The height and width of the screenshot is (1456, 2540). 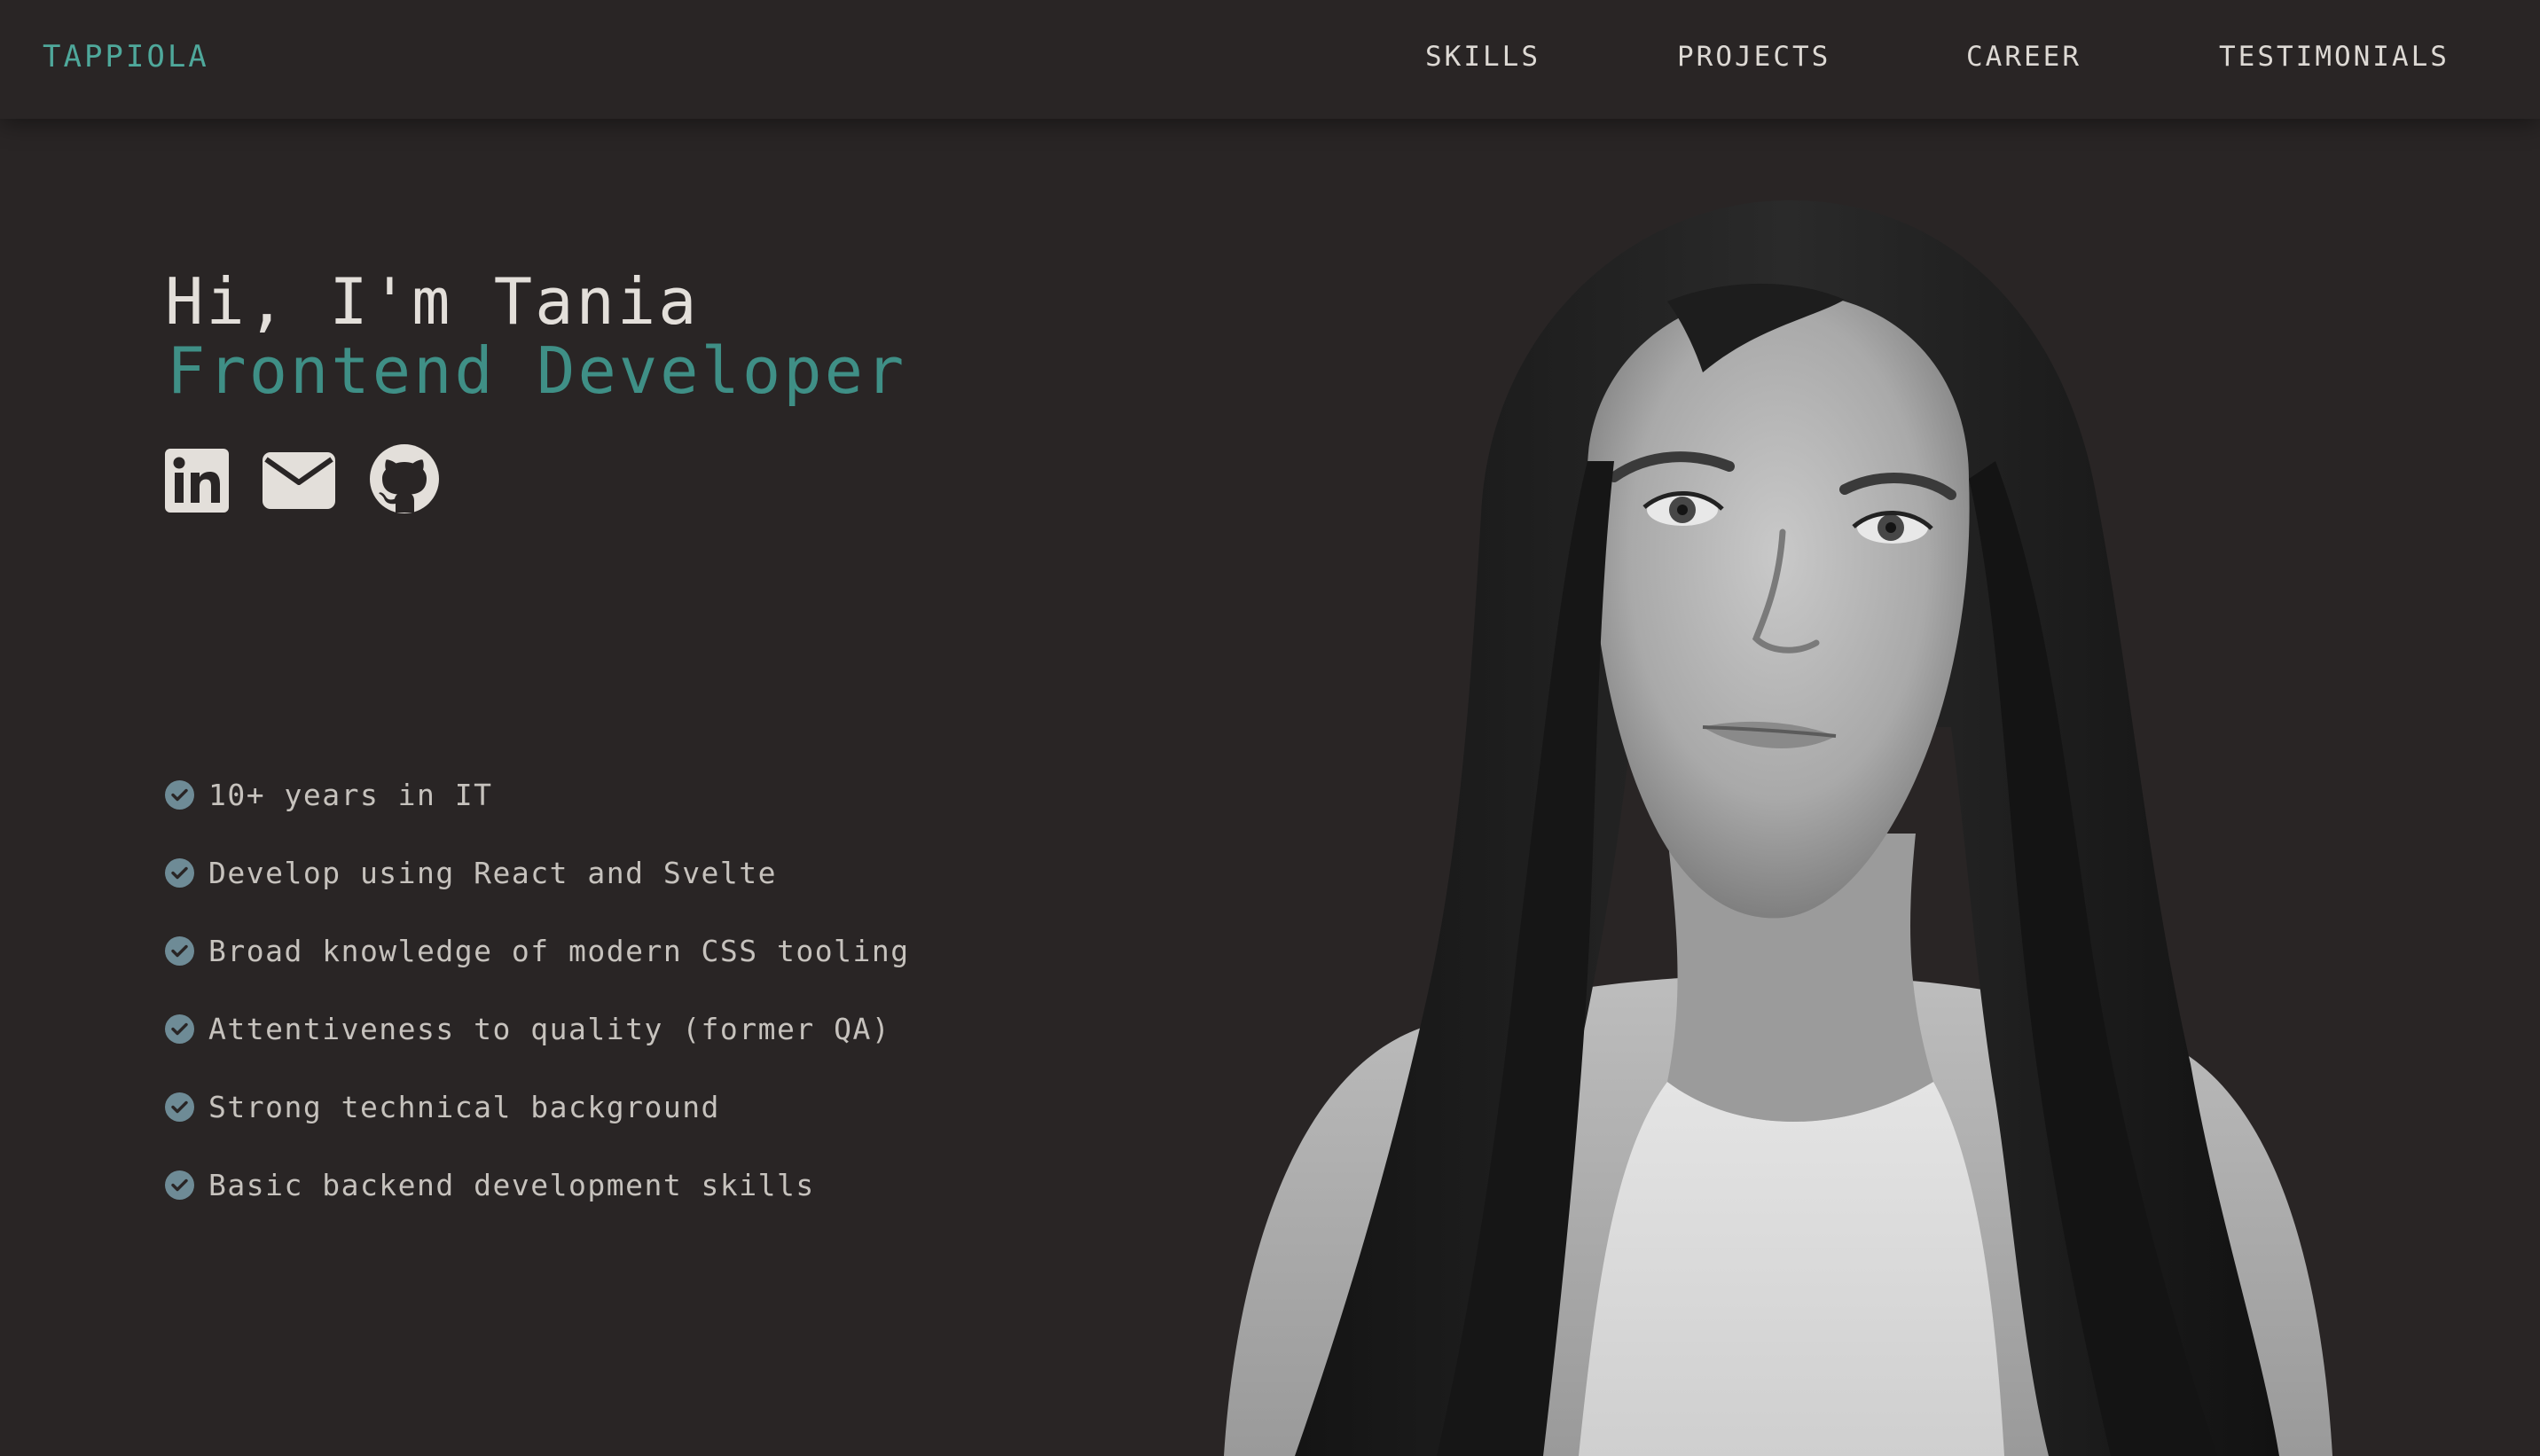 What do you see at coordinates (126, 56) in the screenshot?
I see `logo-link: TAPPIOLA` at bounding box center [126, 56].